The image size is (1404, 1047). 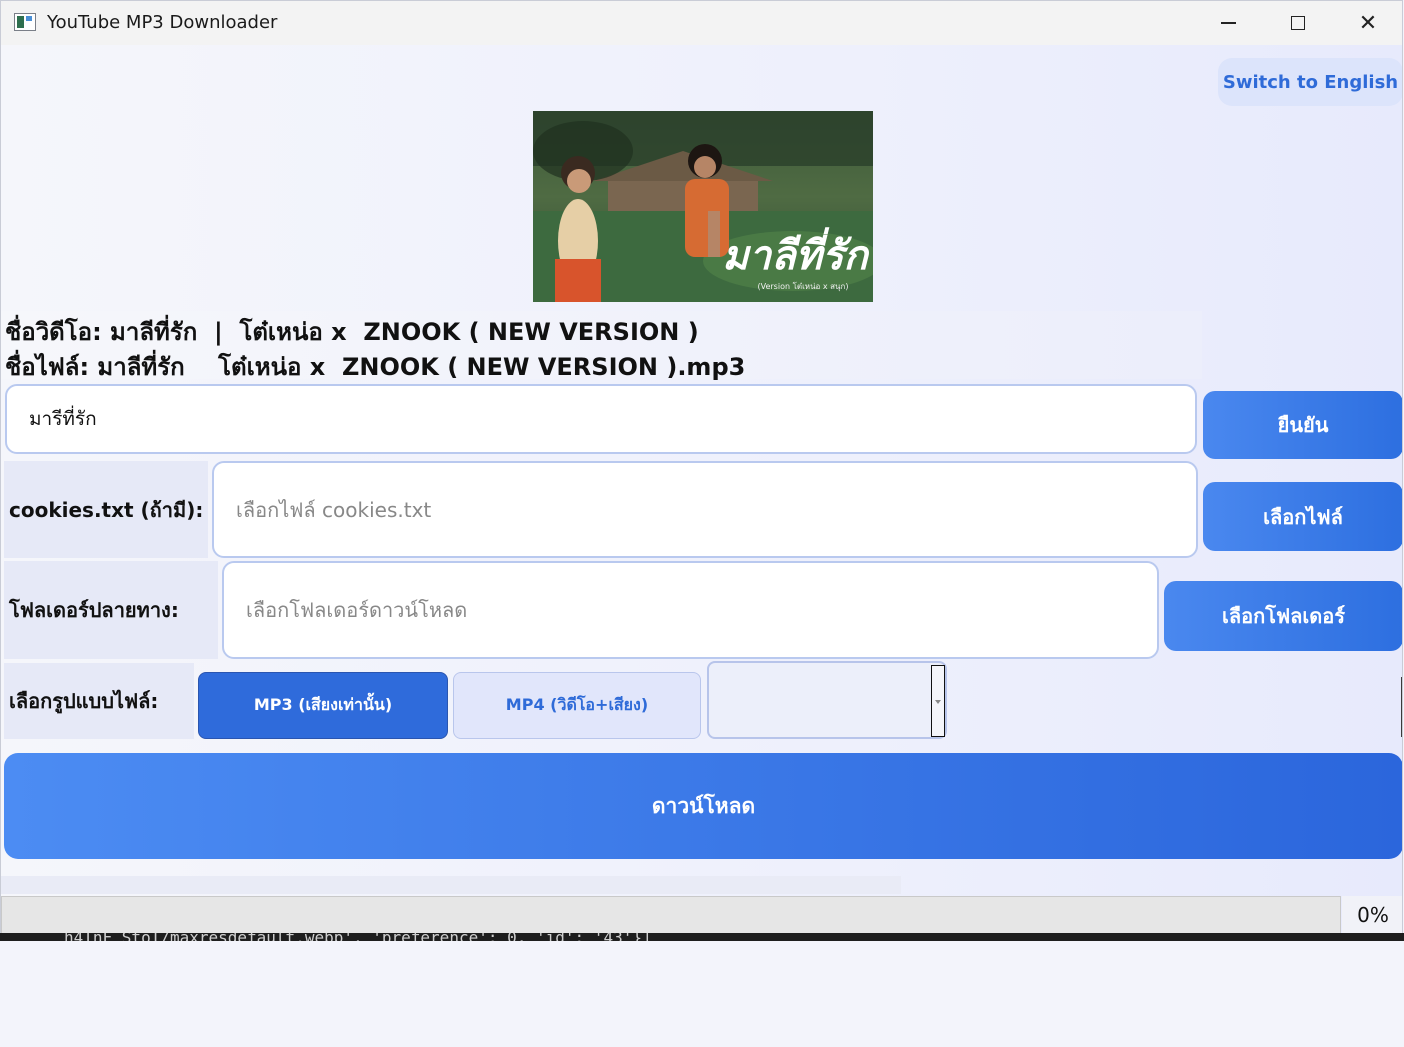 I want to click on minimize-icon, so click(x=1228, y=23).